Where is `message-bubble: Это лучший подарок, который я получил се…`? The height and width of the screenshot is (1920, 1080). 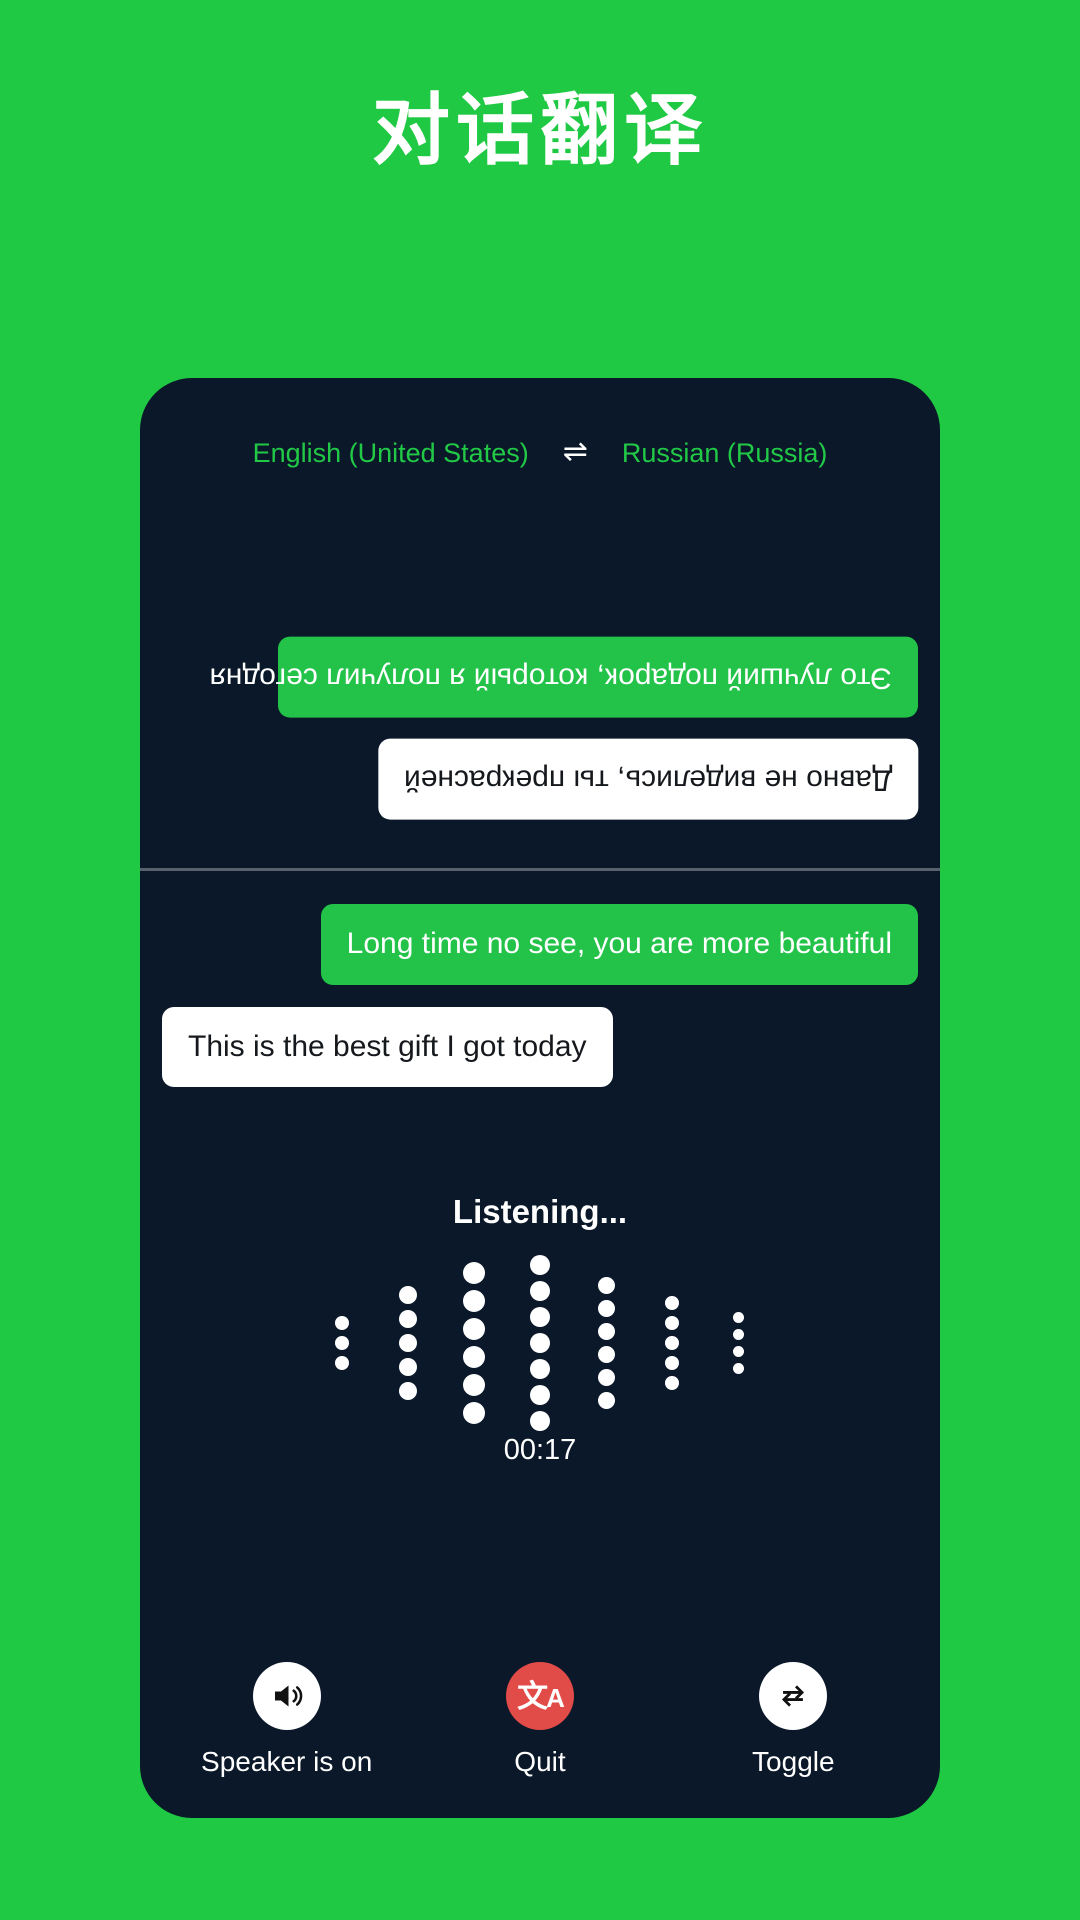 message-bubble: Это лучший подарок, который я получил се… is located at coordinates (564, 677).